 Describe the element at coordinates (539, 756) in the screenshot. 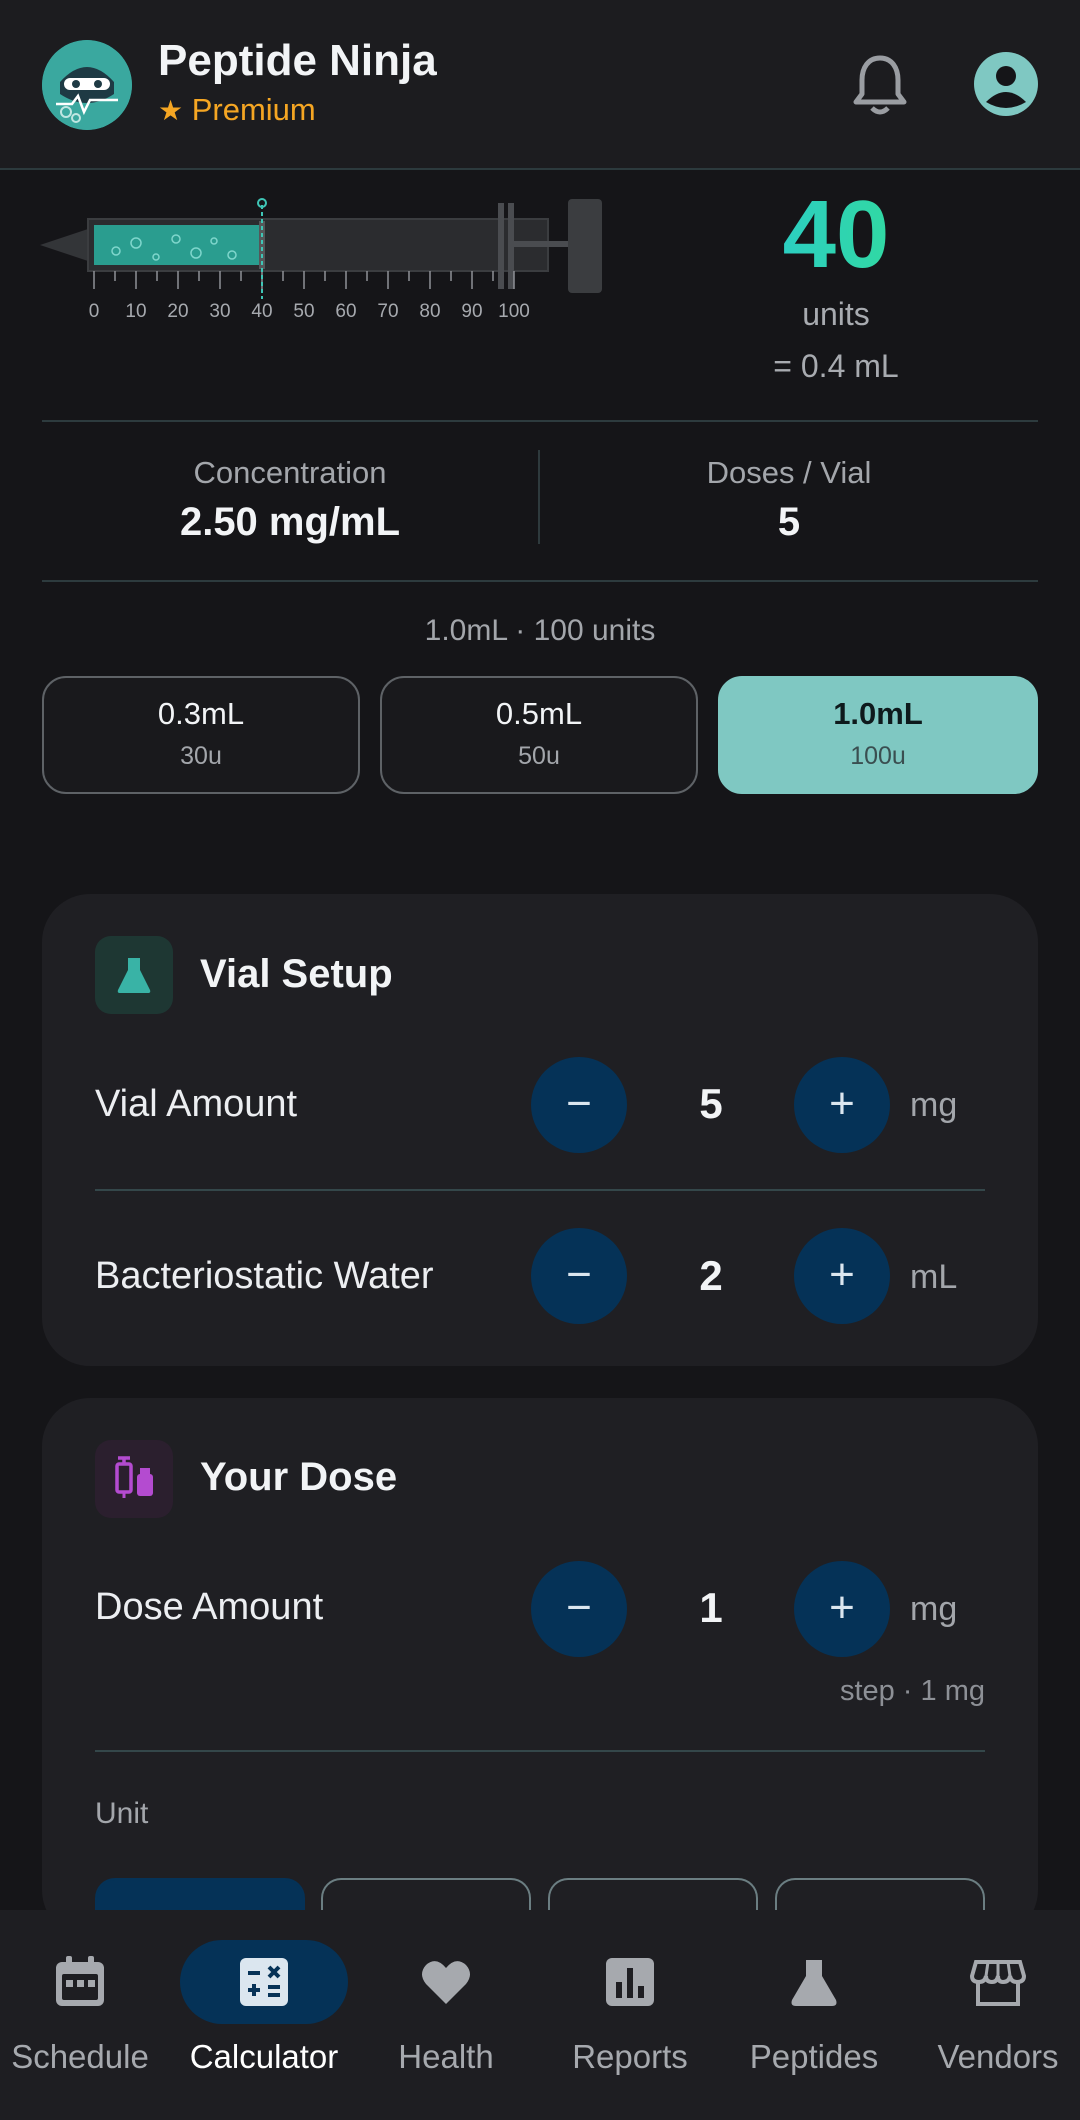

I see `size-units: 50u` at that location.